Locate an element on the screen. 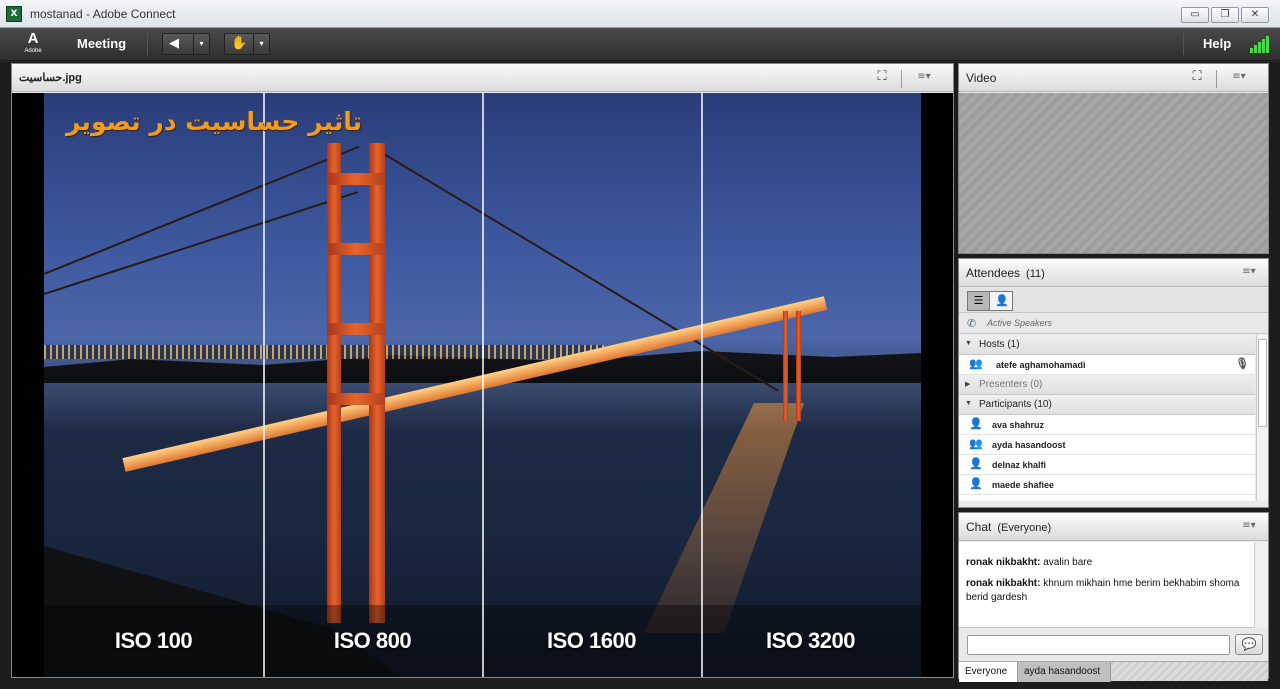  window-titlebar: X mostanad - Adobe Connect ▭ ❐ ✕ is located at coordinates (640, 14).